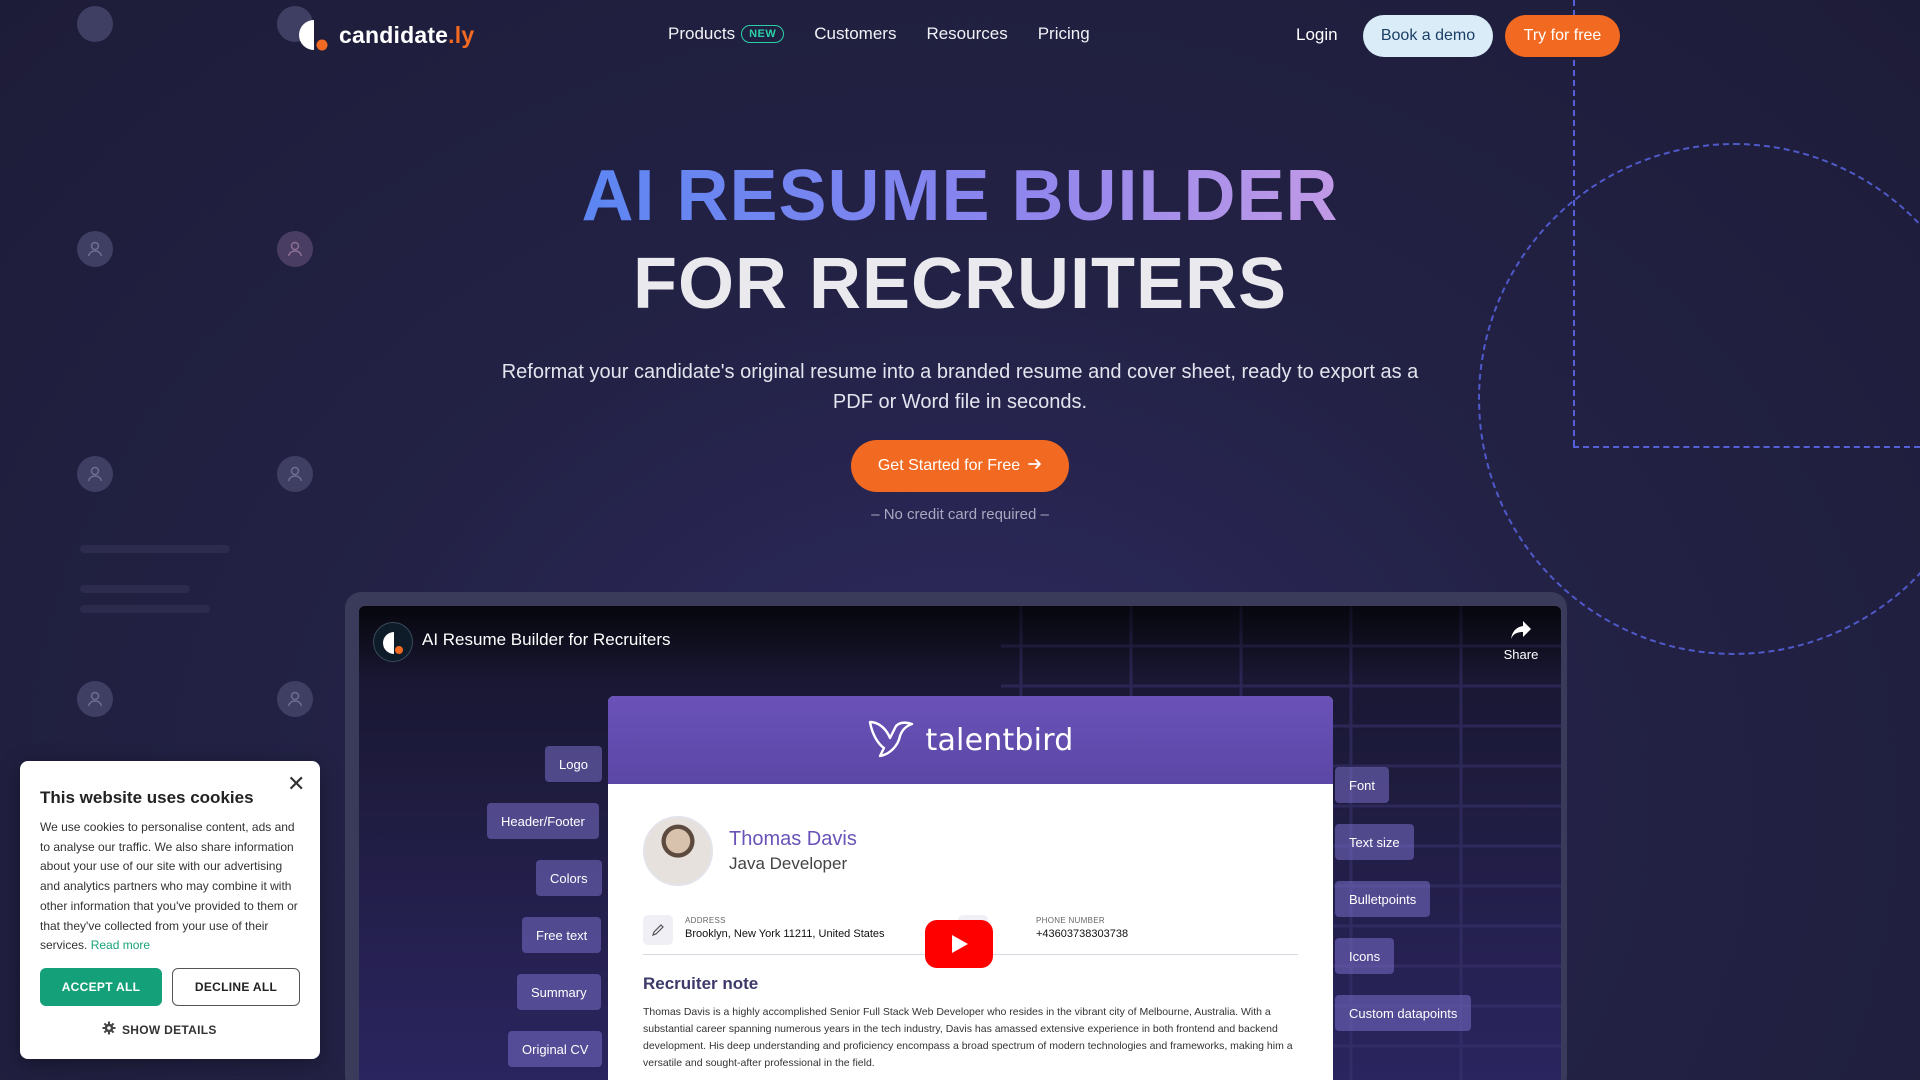 The image size is (1920, 1080). Describe the element at coordinates (702, 33) in the screenshot. I see `nav-item-label: Products` at that location.